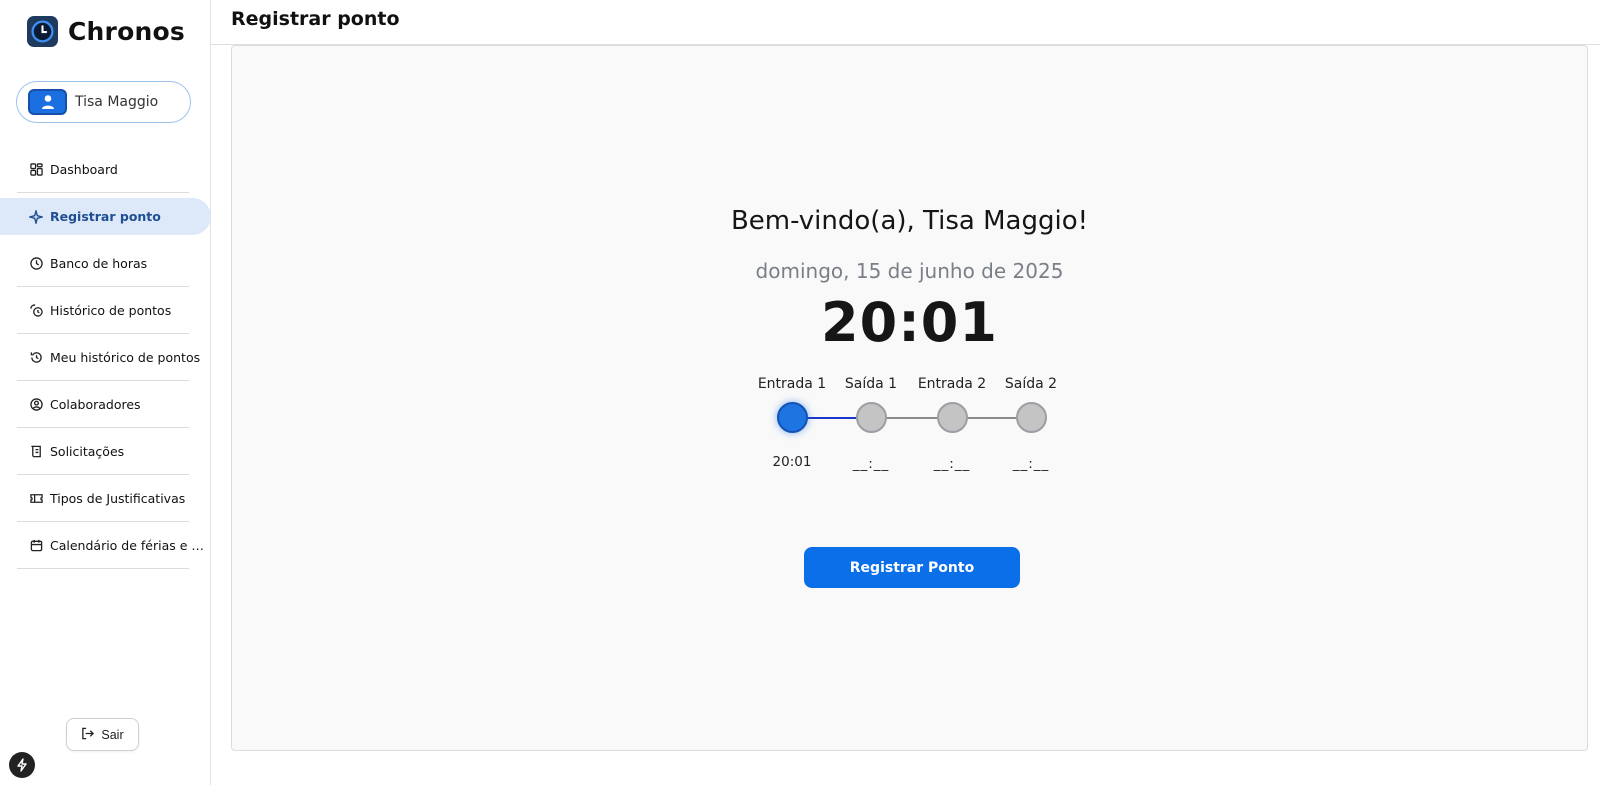  What do you see at coordinates (36, 546) in the screenshot?
I see `calendar-icon` at bounding box center [36, 546].